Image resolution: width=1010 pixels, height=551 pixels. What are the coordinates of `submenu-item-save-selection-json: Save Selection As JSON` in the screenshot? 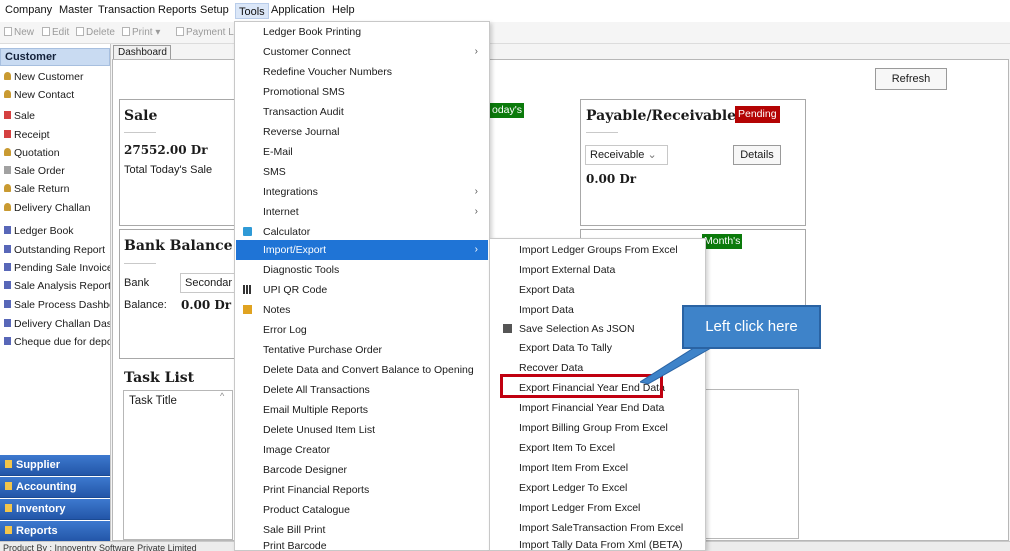 It's located at (598, 329).